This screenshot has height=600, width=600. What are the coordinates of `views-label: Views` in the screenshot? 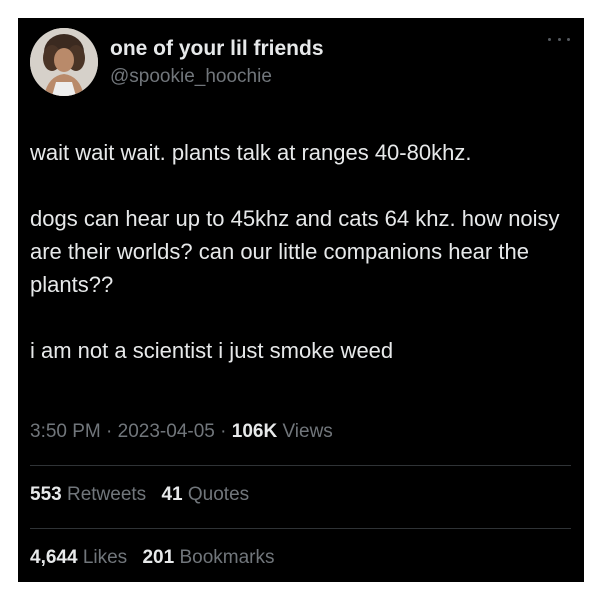 It's located at (305, 431).